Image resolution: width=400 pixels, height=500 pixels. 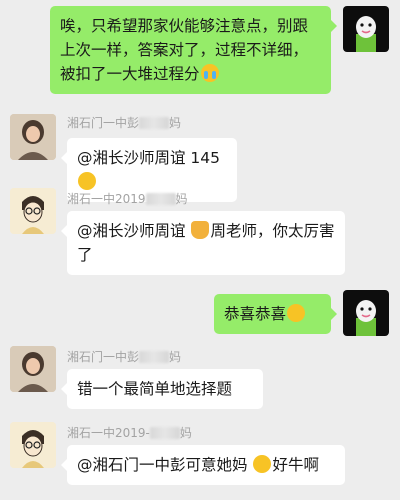 I want to click on message-text-prefix: @湘长沙师周谊, so click(x=134, y=231).